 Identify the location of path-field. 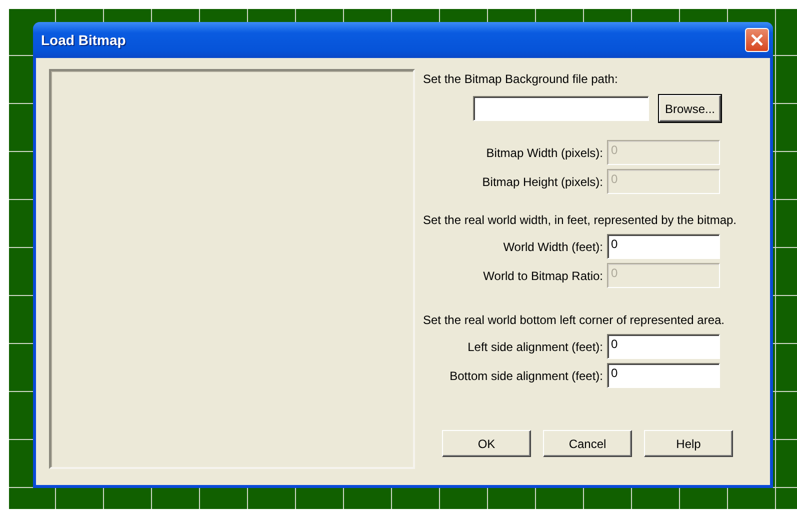
(561, 108).